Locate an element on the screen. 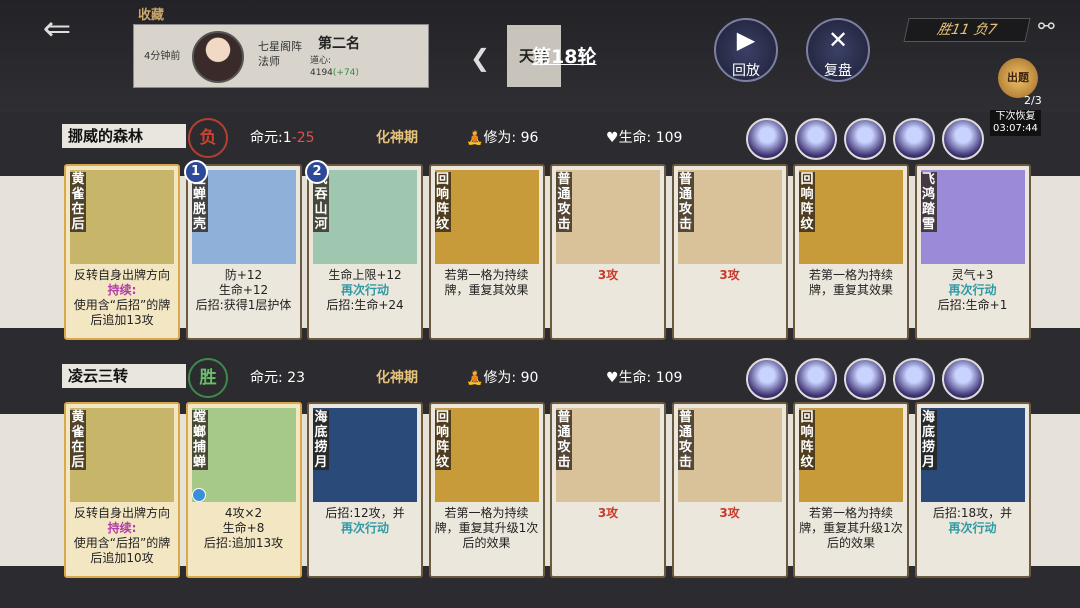  card: 金蝉脱壳1防+12生命+12后招:获得1层护体 is located at coordinates (242, 250).